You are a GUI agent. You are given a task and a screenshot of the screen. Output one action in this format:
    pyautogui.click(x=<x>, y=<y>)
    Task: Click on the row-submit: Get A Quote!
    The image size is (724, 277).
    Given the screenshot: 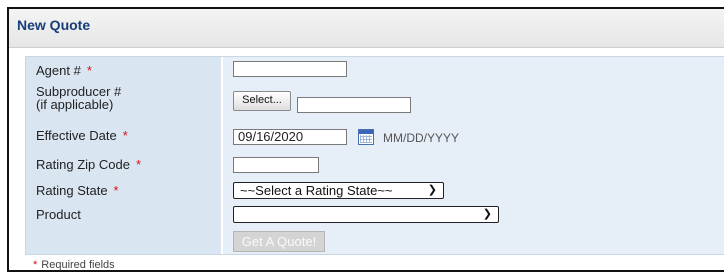 What is the action you would take?
    pyautogui.click(x=375, y=241)
    